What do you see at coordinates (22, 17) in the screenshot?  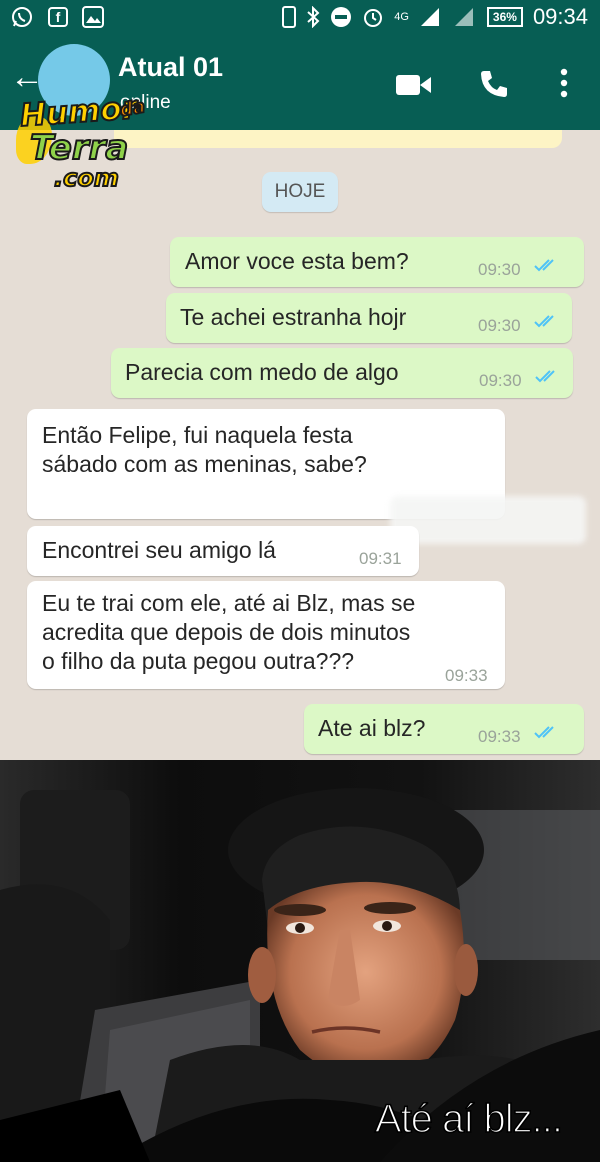 I see `whatsapp-notification-icon` at bounding box center [22, 17].